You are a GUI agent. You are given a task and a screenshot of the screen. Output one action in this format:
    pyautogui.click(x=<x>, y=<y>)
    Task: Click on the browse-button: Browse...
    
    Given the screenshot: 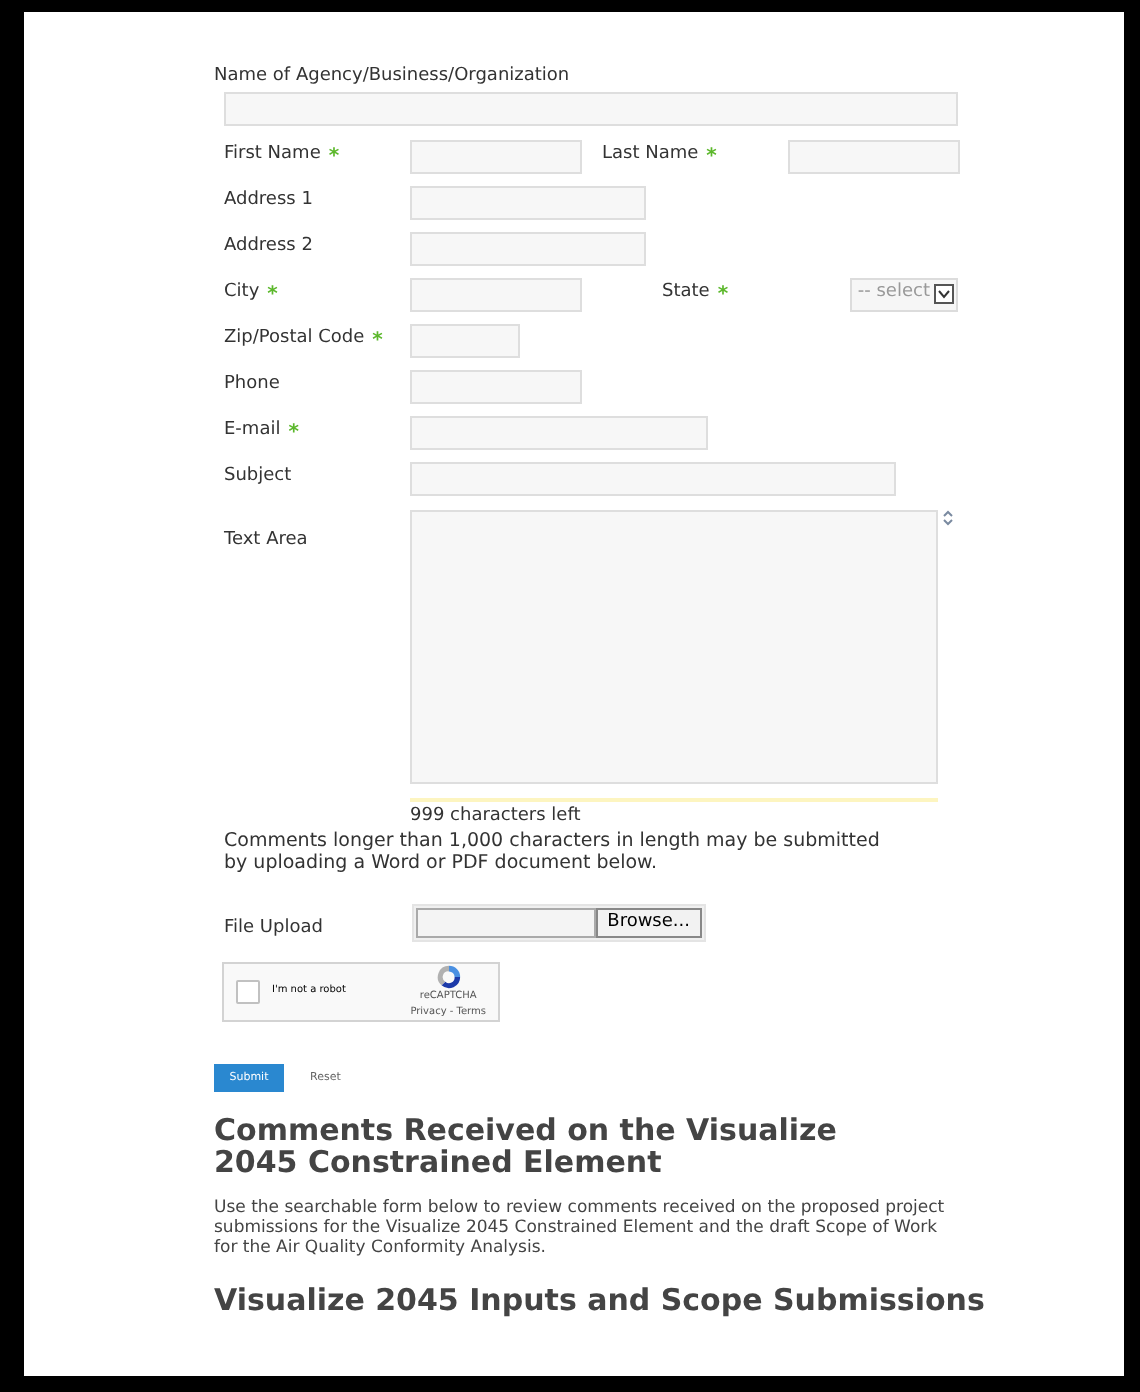 What is the action you would take?
    pyautogui.click(x=648, y=922)
    